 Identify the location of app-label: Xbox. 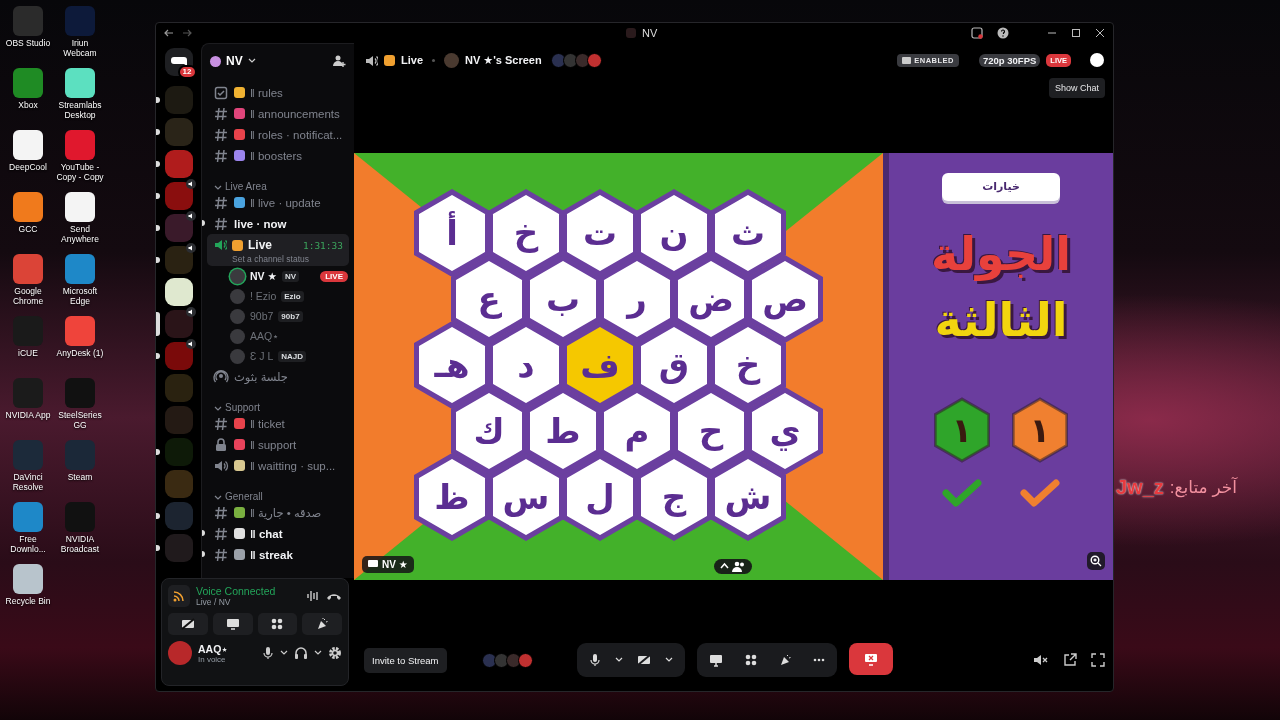
(28, 105).